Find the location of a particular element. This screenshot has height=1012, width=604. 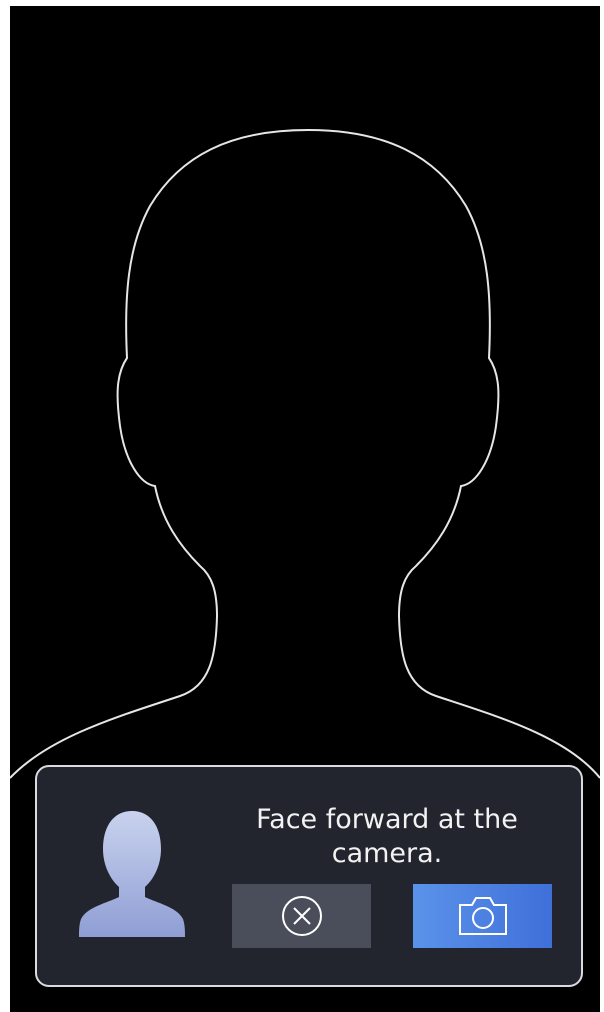

user-avatar-icon is located at coordinates (132, 874).